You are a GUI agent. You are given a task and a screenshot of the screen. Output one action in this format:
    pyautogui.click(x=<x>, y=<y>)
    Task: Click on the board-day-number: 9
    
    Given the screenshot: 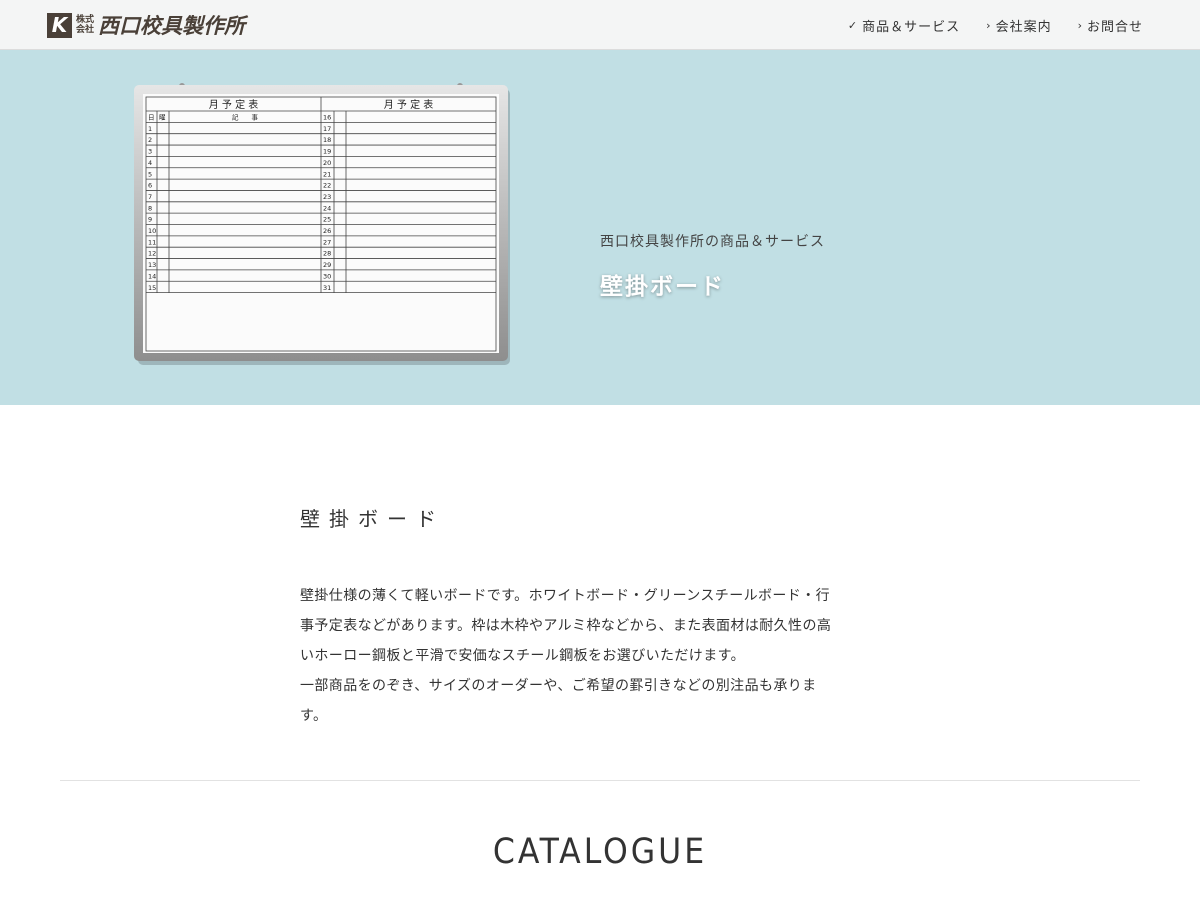 What is the action you would take?
    pyautogui.click(x=150, y=220)
    